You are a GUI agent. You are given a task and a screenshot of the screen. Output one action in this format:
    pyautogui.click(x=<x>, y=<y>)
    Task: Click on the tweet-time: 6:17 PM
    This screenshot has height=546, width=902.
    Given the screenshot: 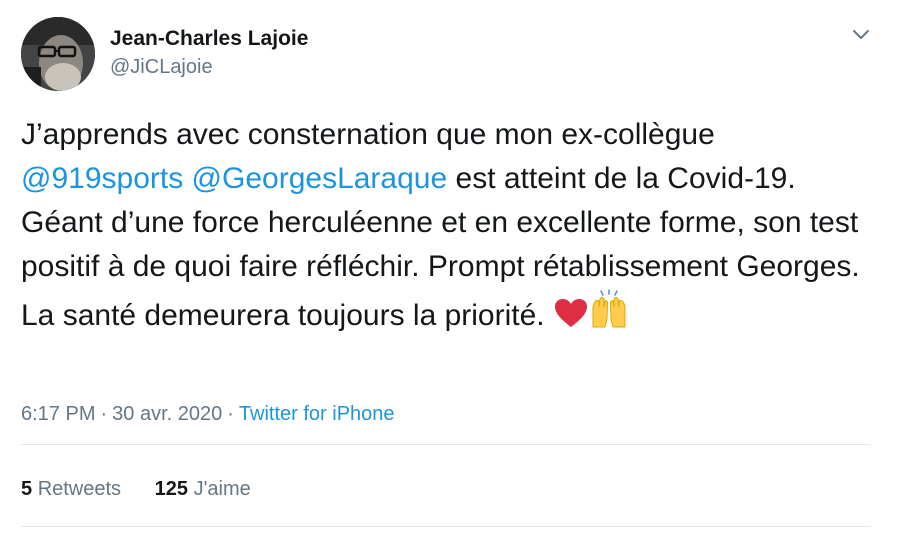 What is the action you would take?
    pyautogui.click(x=58, y=414)
    